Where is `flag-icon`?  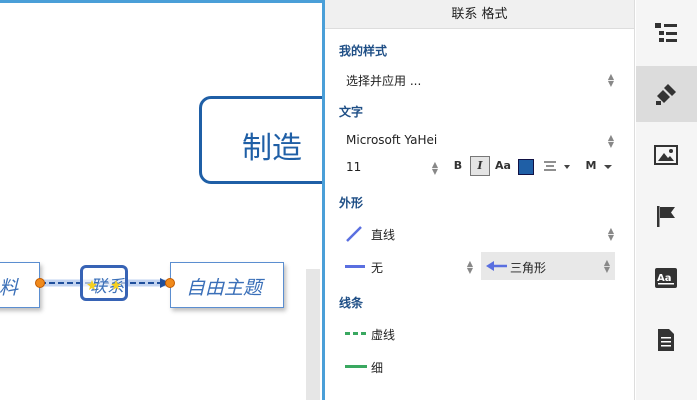
flag-icon is located at coordinates (666, 216).